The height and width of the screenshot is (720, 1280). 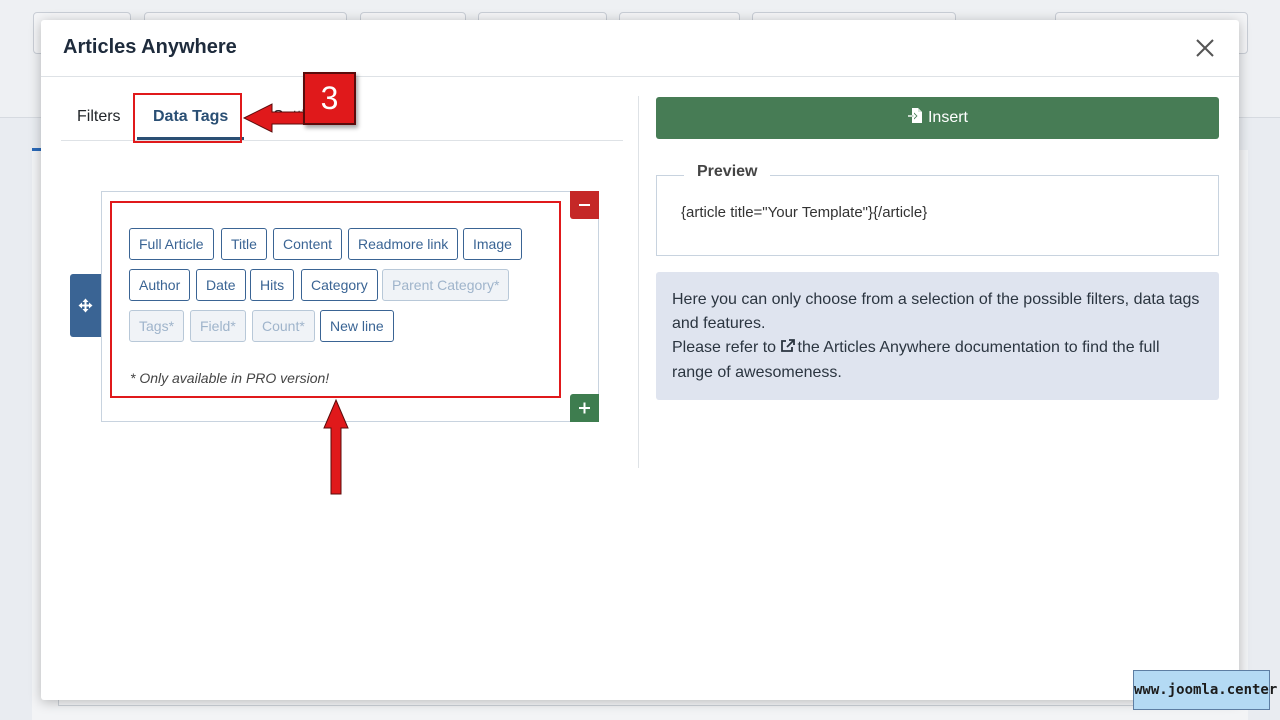 What do you see at coordinates (1205, 690) in the screenshot?
I see `watermark: www.joomla.center` at bounding box center [1205, 690].